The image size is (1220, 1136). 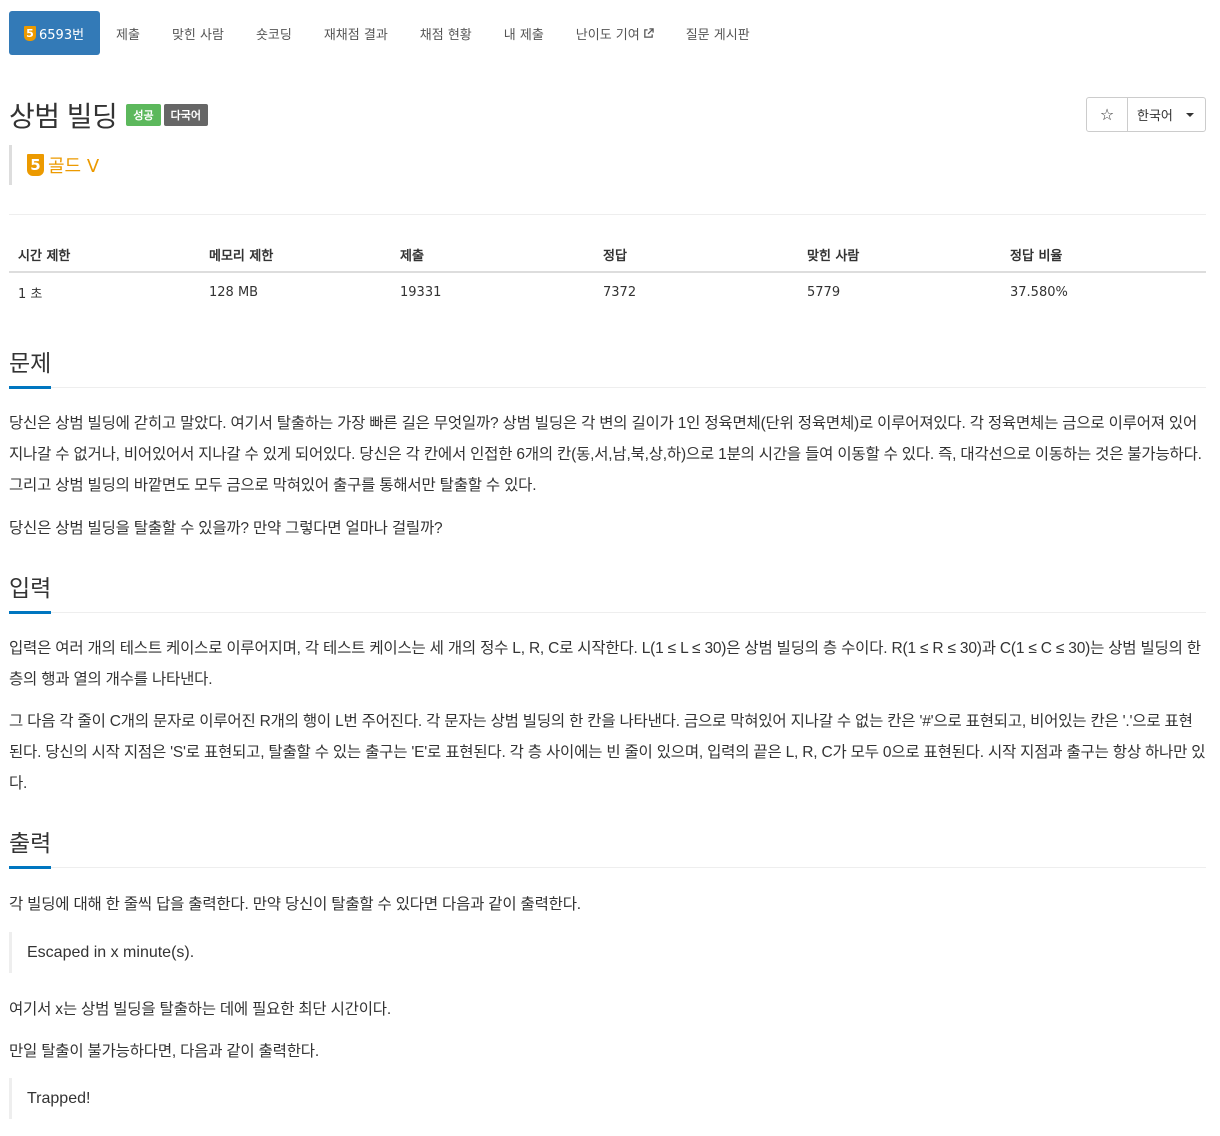 I want to click on page-title: 상범 빌딩, so click(x=63, y=116).